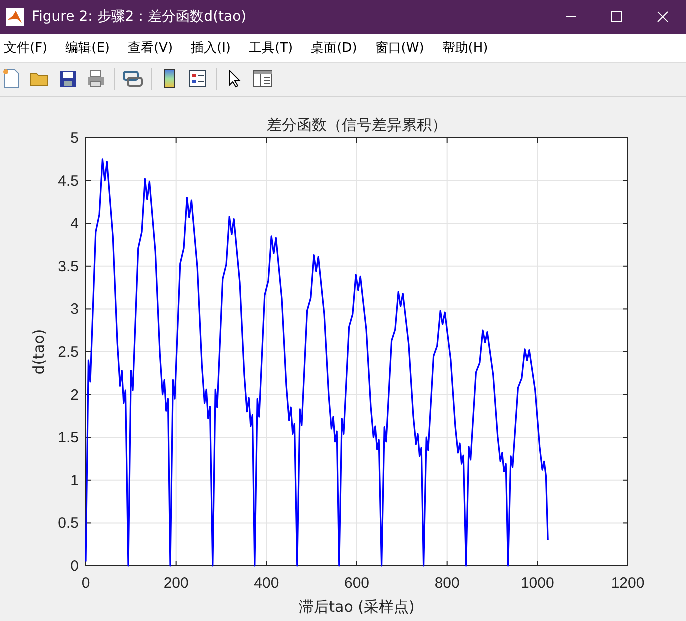 This screenshot has width=686, height=621. Describe the element at coordinates (68, 352) in the screenshot. I see `y-tick-label: 2.5` at that location.